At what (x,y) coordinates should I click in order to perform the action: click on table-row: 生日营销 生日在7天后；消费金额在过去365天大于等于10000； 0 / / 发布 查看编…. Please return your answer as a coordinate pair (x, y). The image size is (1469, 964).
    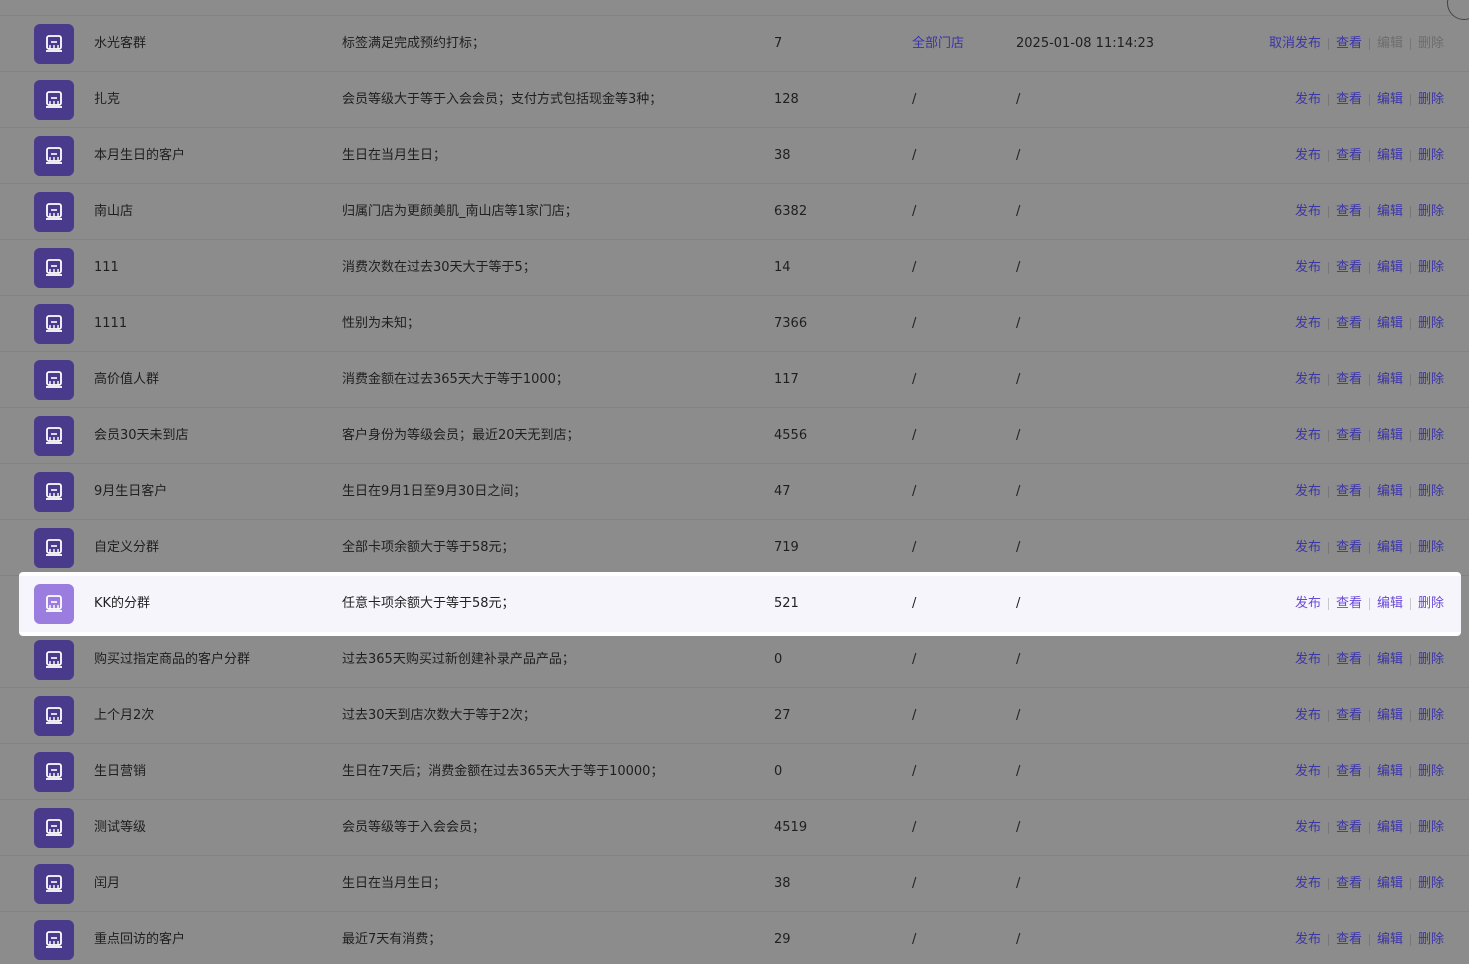
    Looking at the image, I should click on (734, 772).